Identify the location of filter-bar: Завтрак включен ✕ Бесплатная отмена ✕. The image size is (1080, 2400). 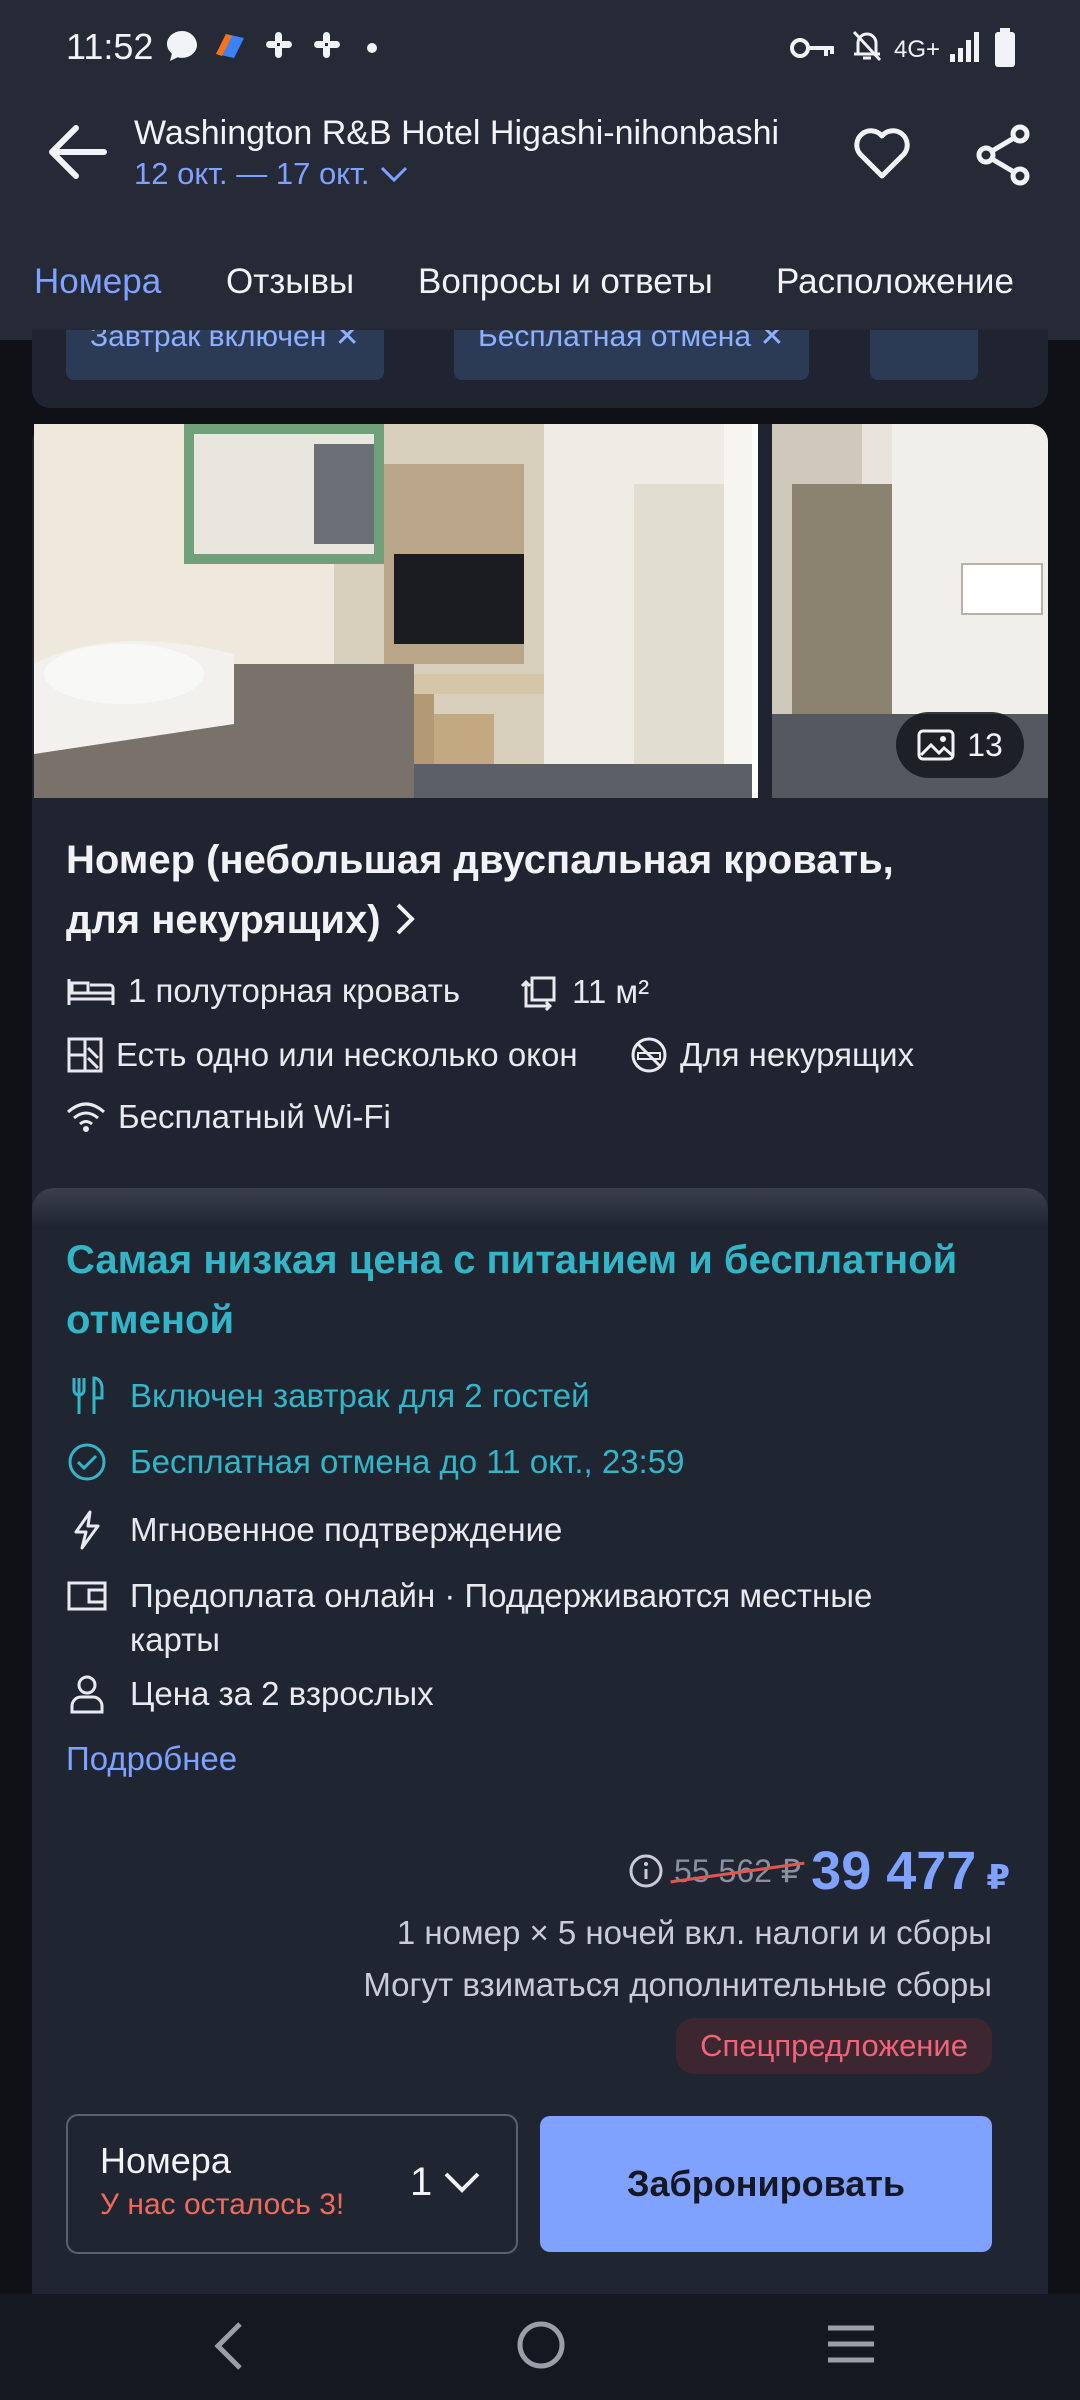
(540, 369).